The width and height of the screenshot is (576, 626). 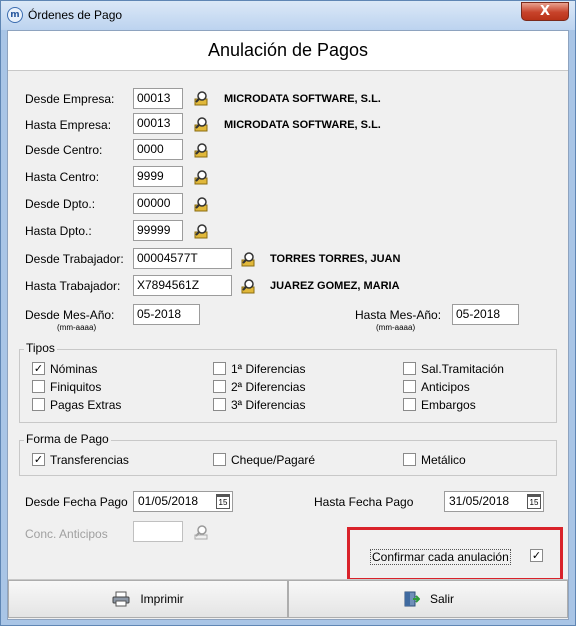 What do you see at coordinates (70, 315) in the screenshot?
I see `desde-mes-label: Desde Mes-Año:` at bounding box center [70, 315].